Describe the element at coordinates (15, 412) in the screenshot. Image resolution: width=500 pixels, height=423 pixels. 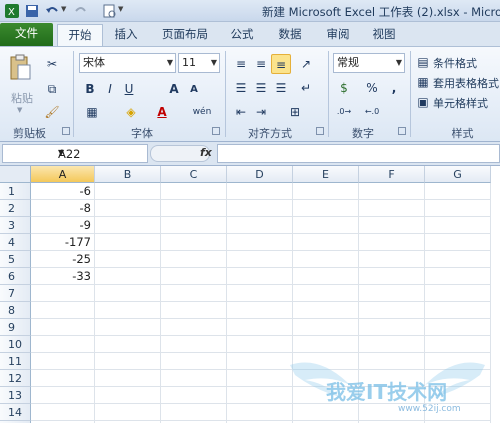
I see `row-header-14: 14` at that location.